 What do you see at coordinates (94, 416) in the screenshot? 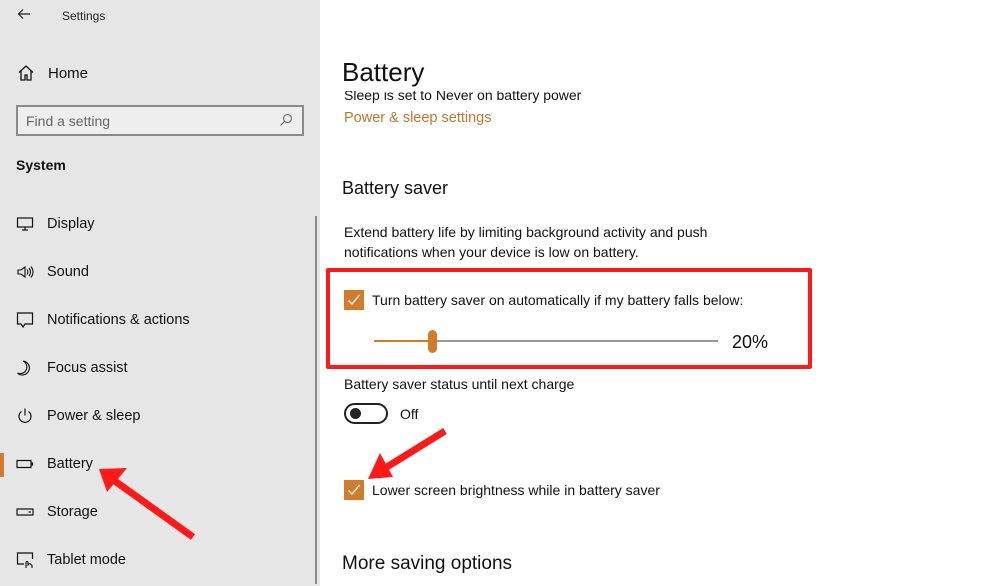
I see `sidebar-item-label: Power & sleep` at bounding box center [94, 416].